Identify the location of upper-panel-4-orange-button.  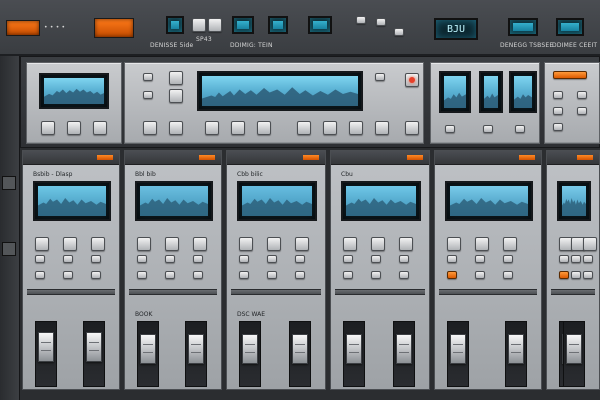
(570, 75).